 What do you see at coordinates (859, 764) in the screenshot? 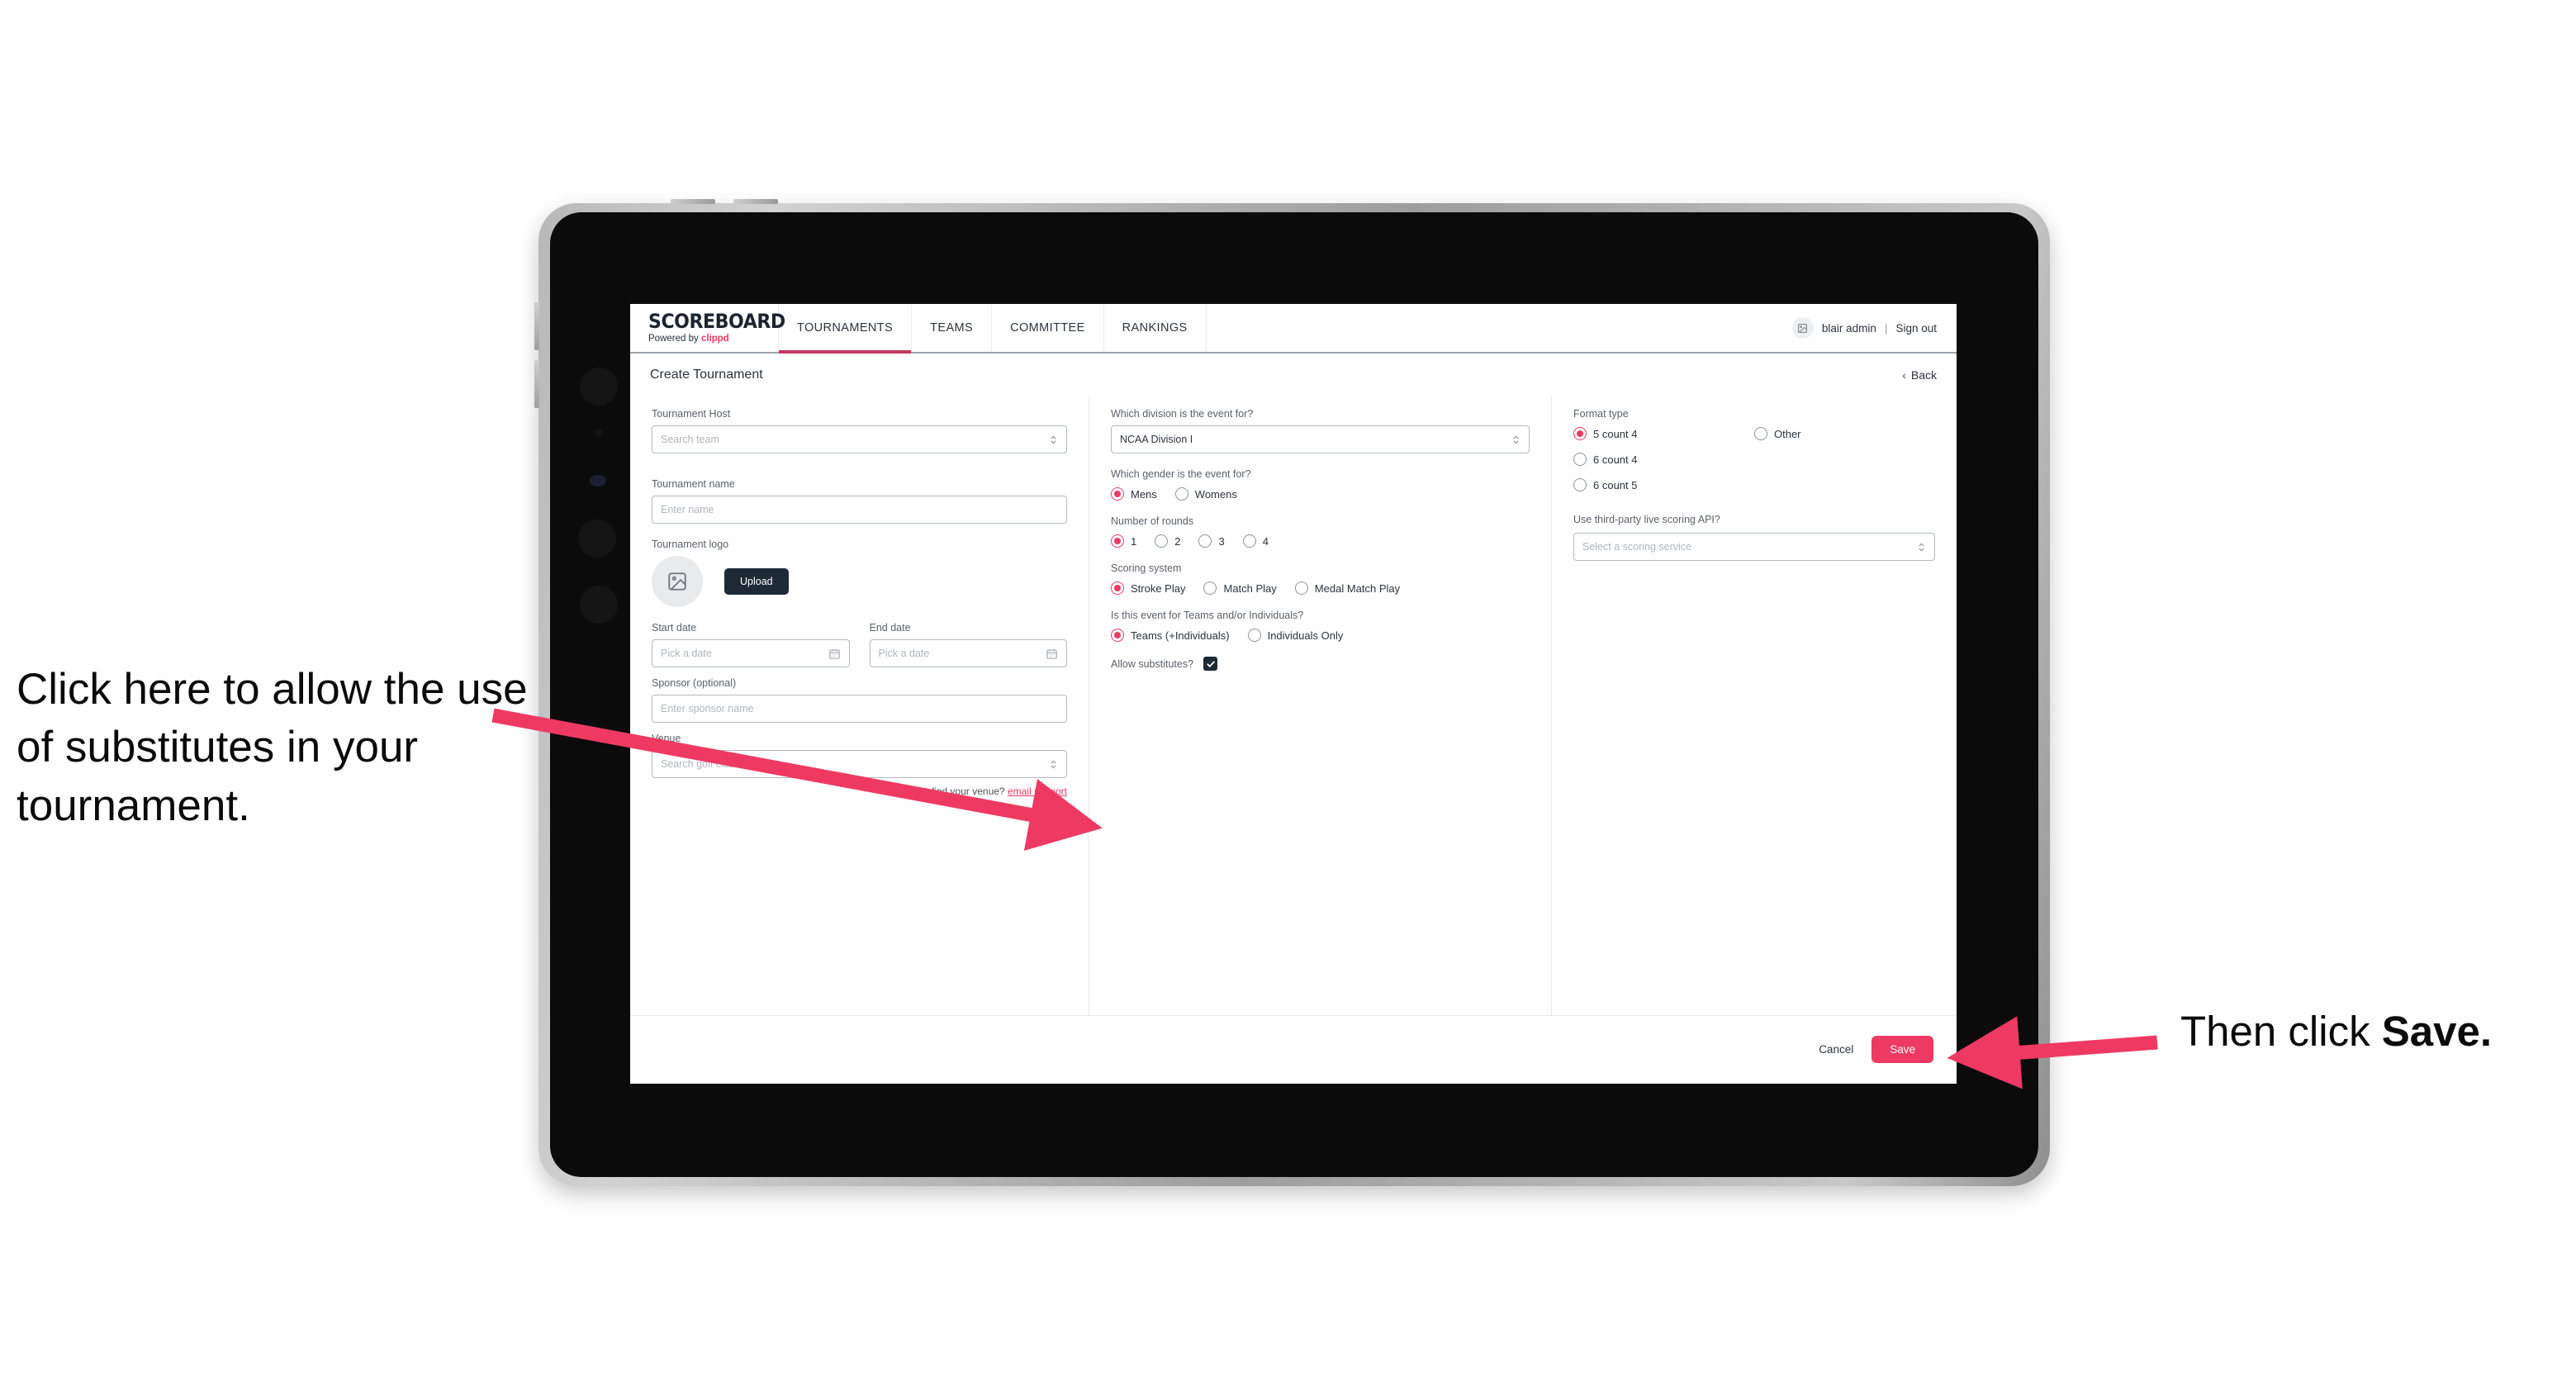
I see `venue-select: Search golf club` at bounding box center [859, 764].